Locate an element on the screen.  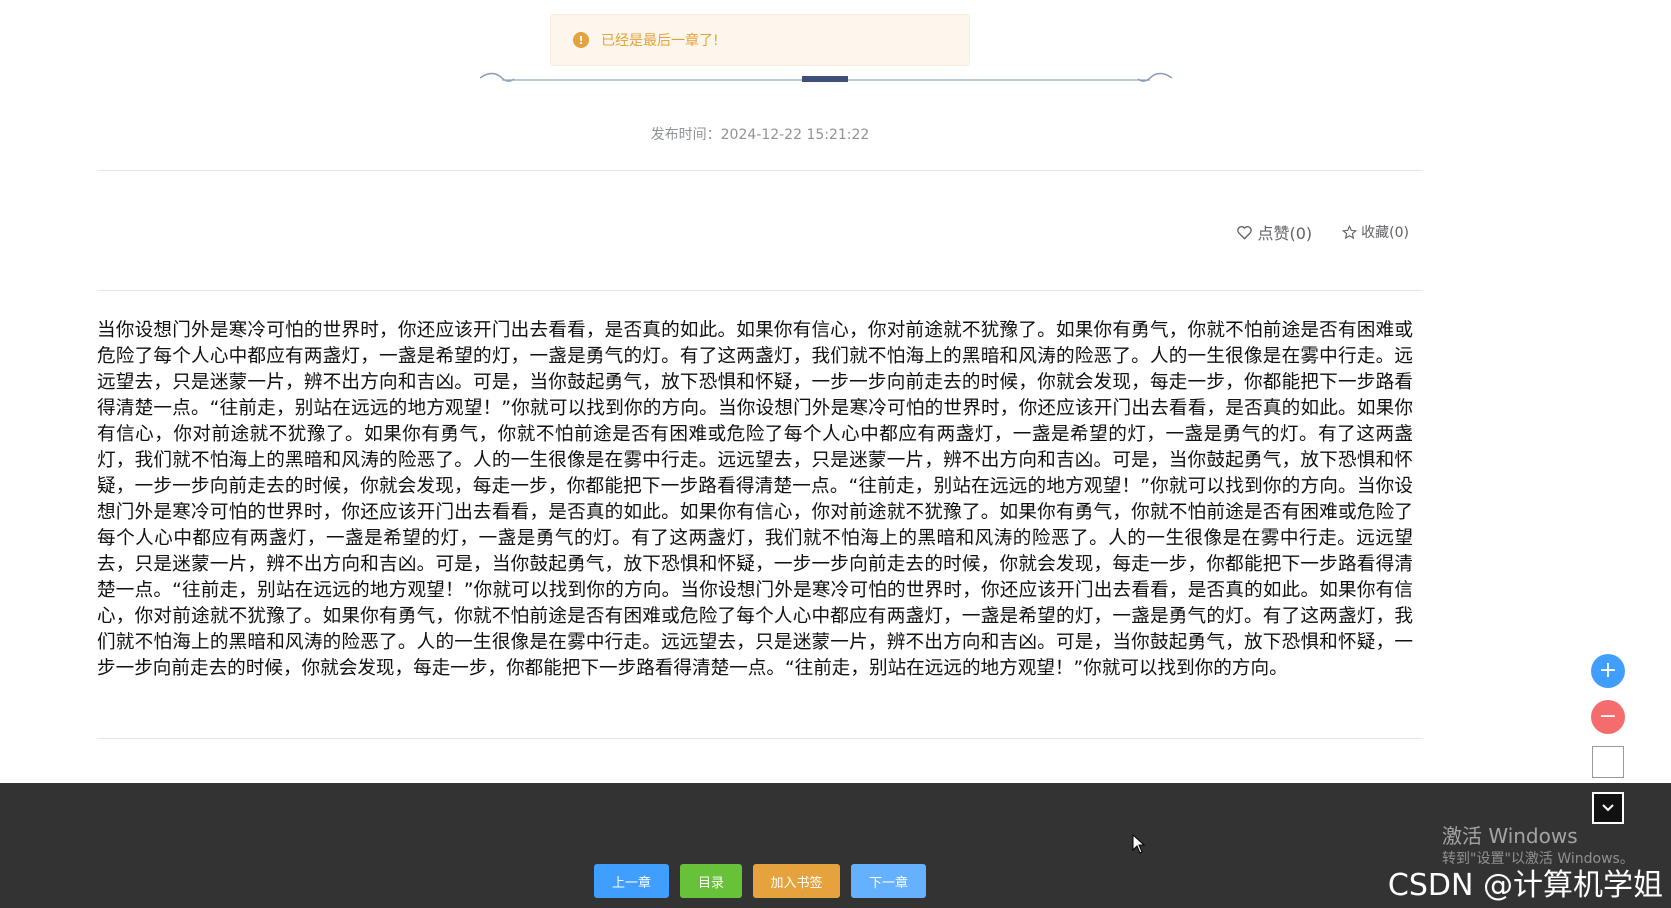
article-actions: 点赞(0) 收藏(0) is located at coordinates (1322, 232).